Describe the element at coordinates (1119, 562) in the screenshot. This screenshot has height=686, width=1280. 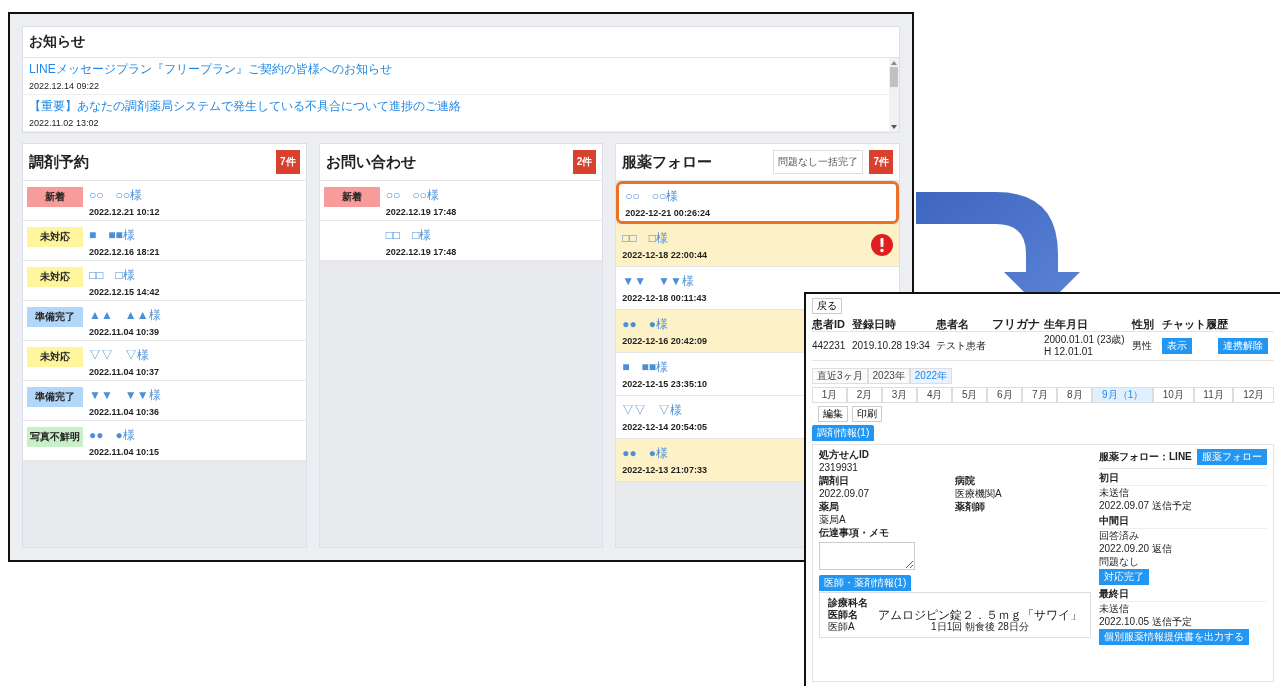
I see `stage-status: 問題なし` at that location.